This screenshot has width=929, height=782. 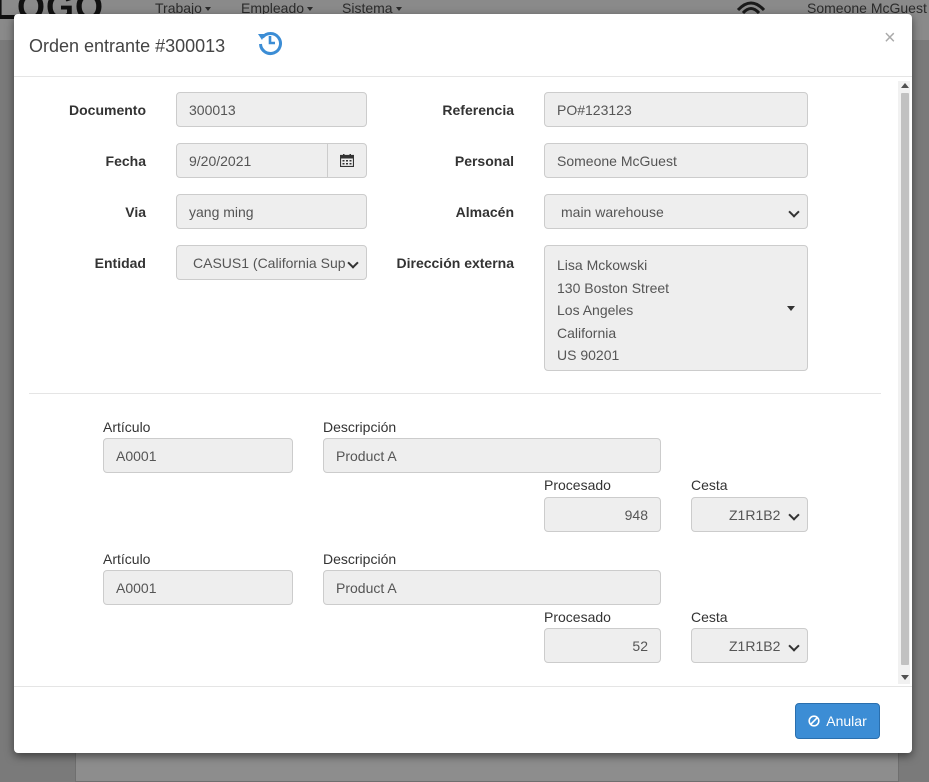 I want to click on wifi-icon, so click(x=751, y=7).